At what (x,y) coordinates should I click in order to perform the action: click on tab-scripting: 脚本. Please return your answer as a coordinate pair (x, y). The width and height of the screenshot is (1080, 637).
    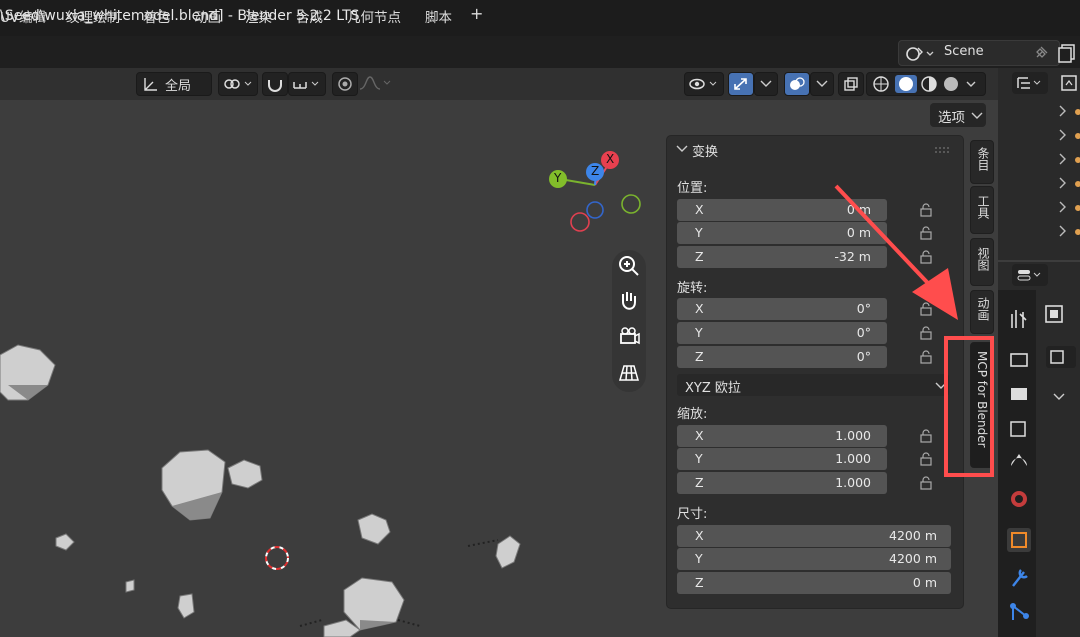
    Looking at the image, I should click on (438, 16).